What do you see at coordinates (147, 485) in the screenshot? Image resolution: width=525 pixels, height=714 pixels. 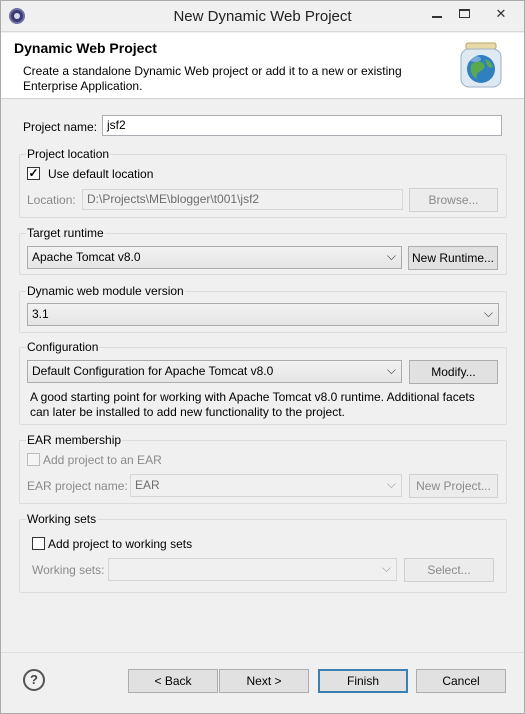 I see `ear-project-value: EAR` at bounding box center [147, 485].